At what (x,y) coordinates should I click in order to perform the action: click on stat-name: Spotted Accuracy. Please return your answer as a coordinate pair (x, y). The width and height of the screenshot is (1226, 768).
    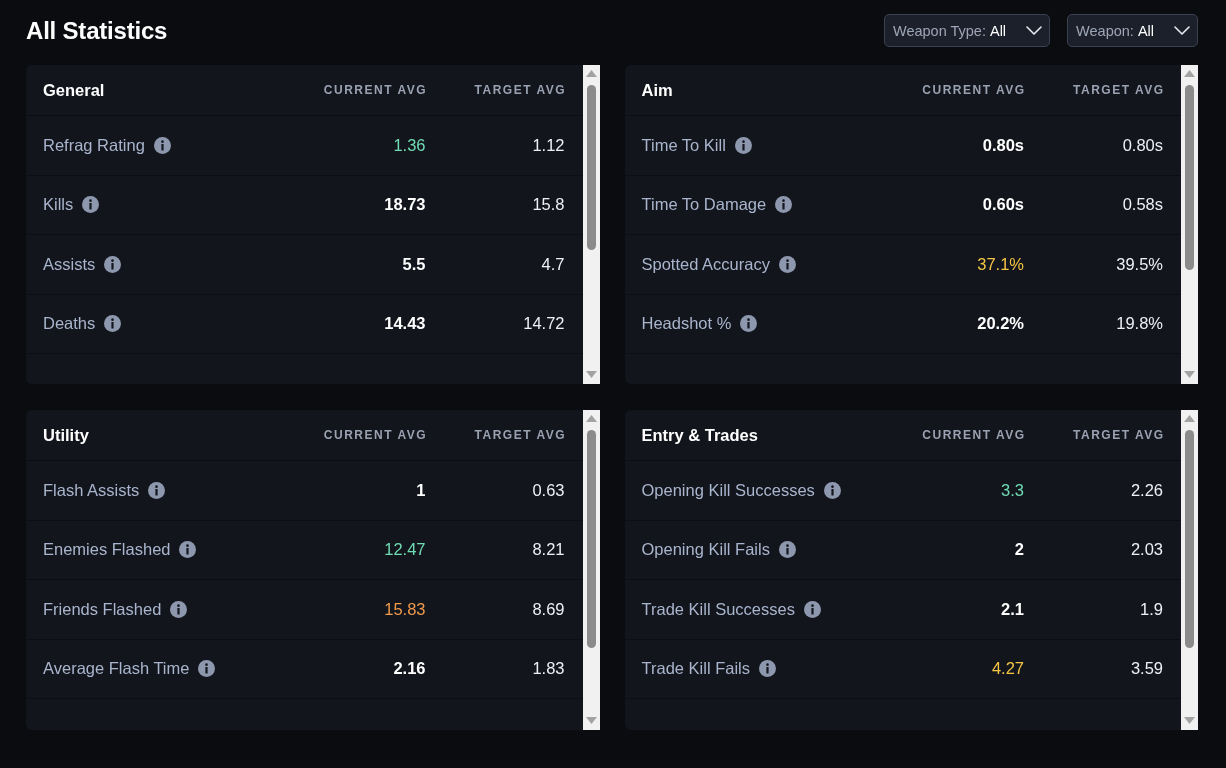
    Looking at the image, I should click on (705, 264).